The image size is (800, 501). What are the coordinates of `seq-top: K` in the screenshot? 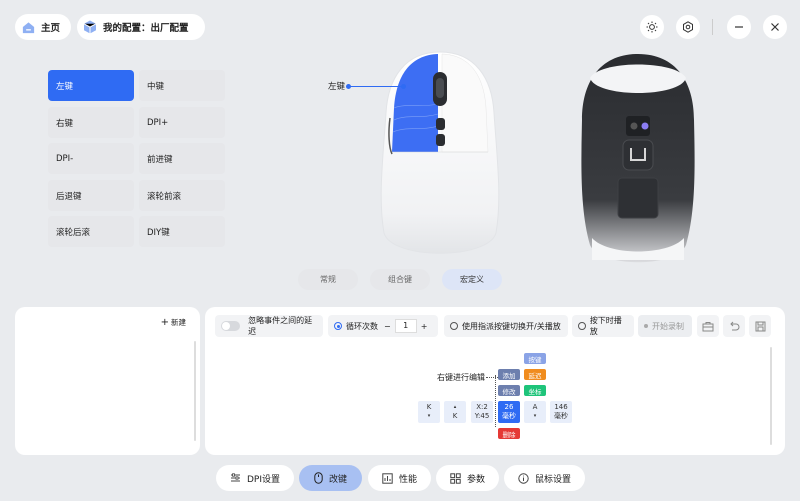 It's located at (429, 407).